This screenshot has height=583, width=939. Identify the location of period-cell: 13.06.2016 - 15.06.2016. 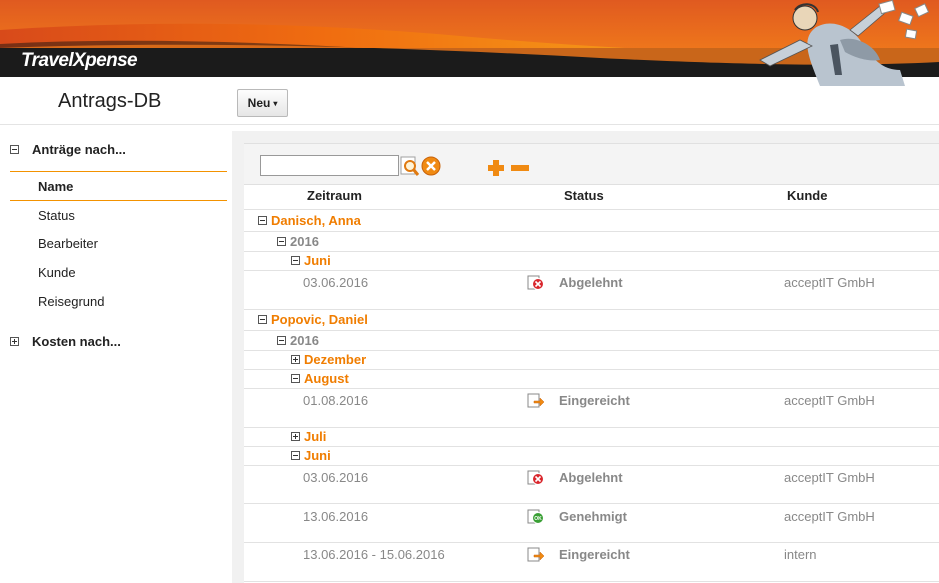
(374, 554).